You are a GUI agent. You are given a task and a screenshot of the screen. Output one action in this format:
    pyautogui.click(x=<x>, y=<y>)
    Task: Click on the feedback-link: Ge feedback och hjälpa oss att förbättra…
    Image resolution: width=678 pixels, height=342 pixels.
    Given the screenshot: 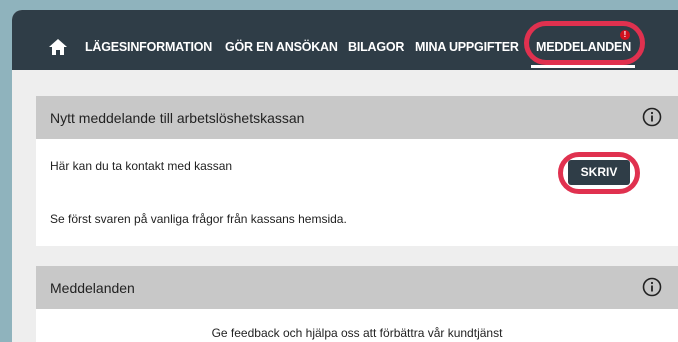 What is the action you would take?
    pyautogui.click(x=357, y=333)
    